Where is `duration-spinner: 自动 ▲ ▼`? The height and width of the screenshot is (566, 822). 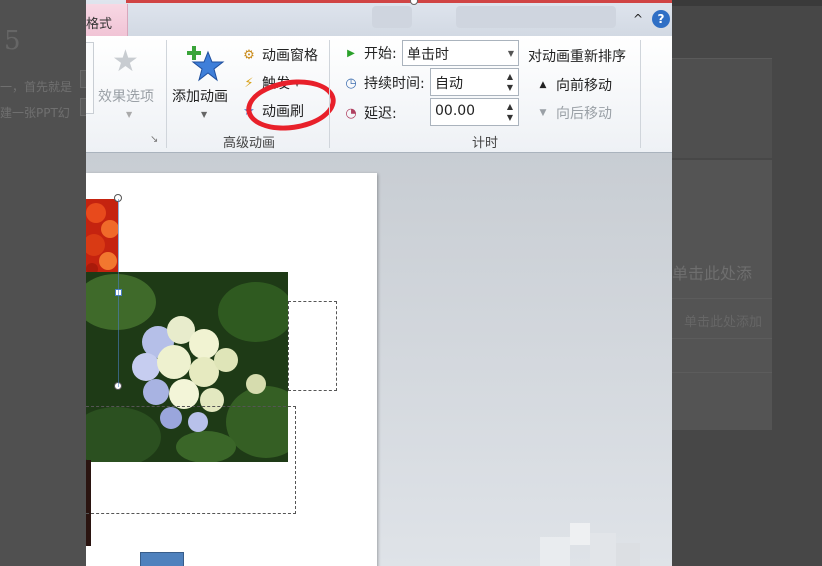
duration-spinner: 自动 ▲ ▼ is located at coordinates (474, 82).